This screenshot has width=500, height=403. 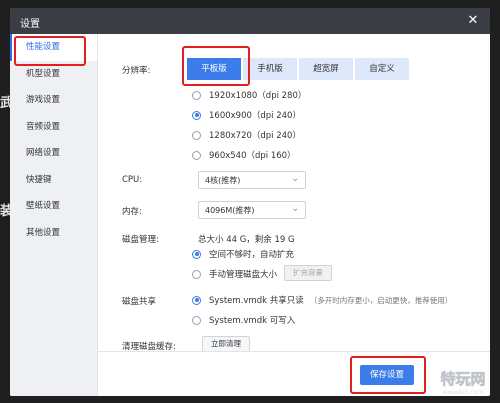 I want to click on sidebar-item-label: 快捷键, so click(x=39, y=179).